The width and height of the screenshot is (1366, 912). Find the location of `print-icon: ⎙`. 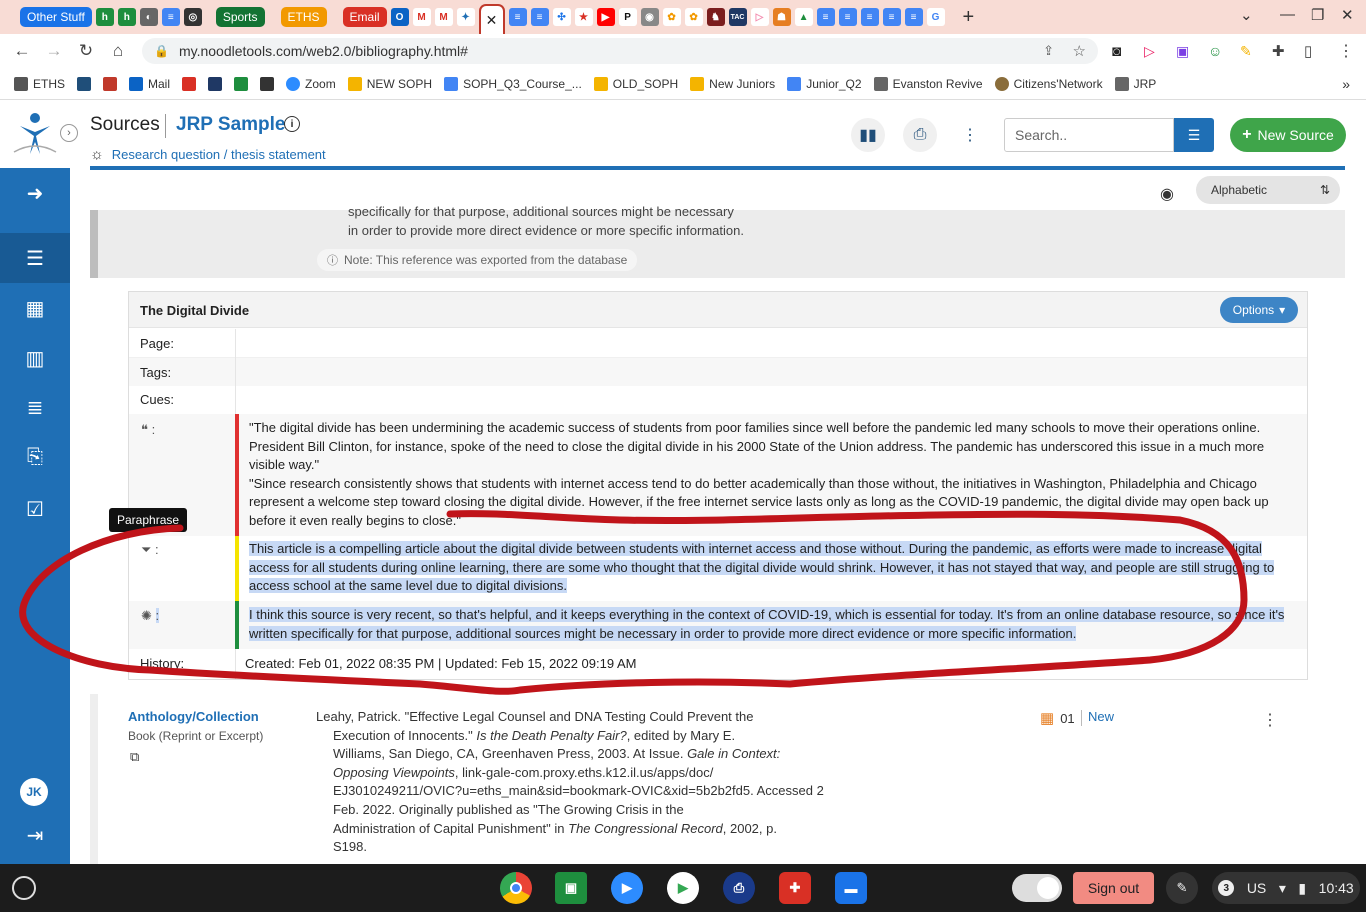

print-icon: ⎙ is located at coordinates (920, 135).